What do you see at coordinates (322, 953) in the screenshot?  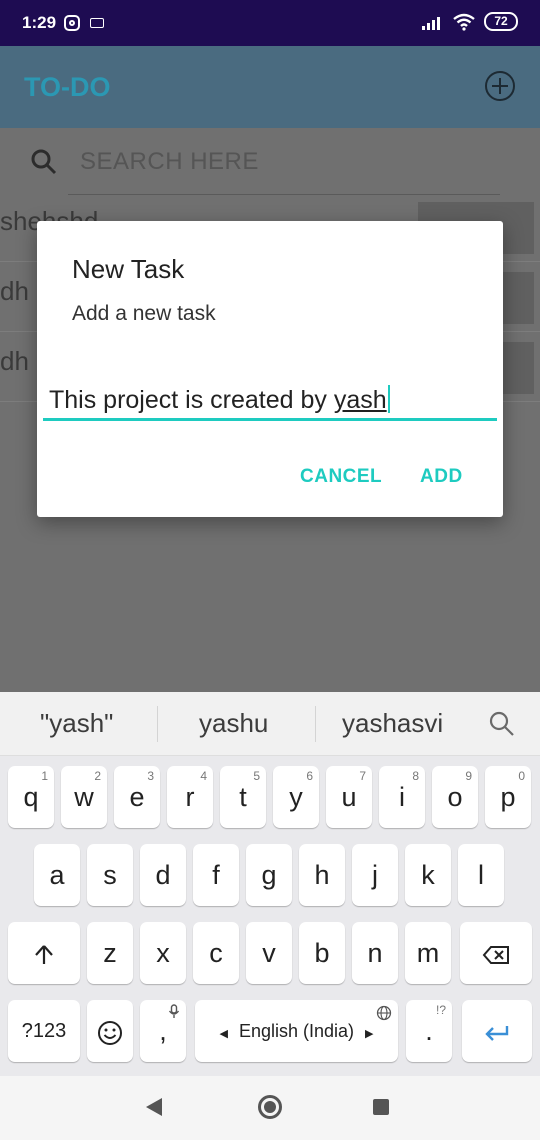 I see `key-b: b` at bounding box center [322, 953].